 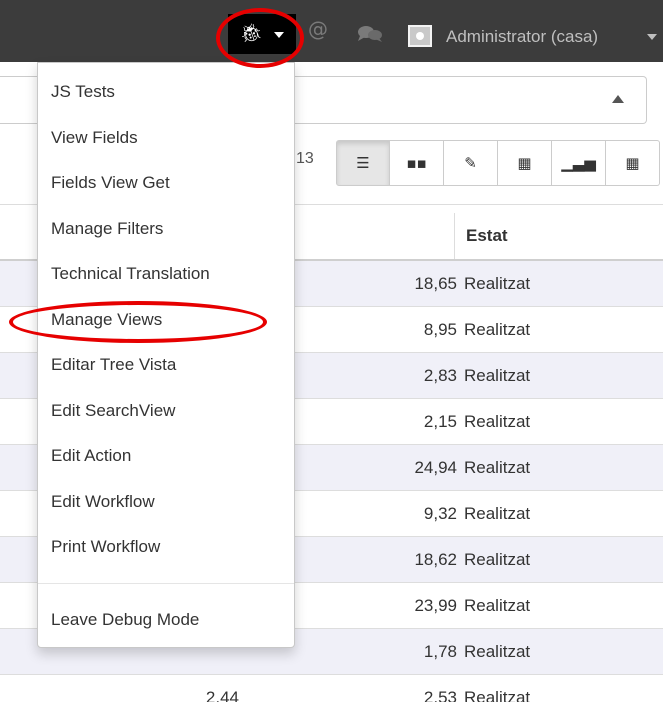 What do you see at coordinates (435, 467) in the screenshot?
I see `table-cell-total: 24,94` at bounding box center [435, 467].